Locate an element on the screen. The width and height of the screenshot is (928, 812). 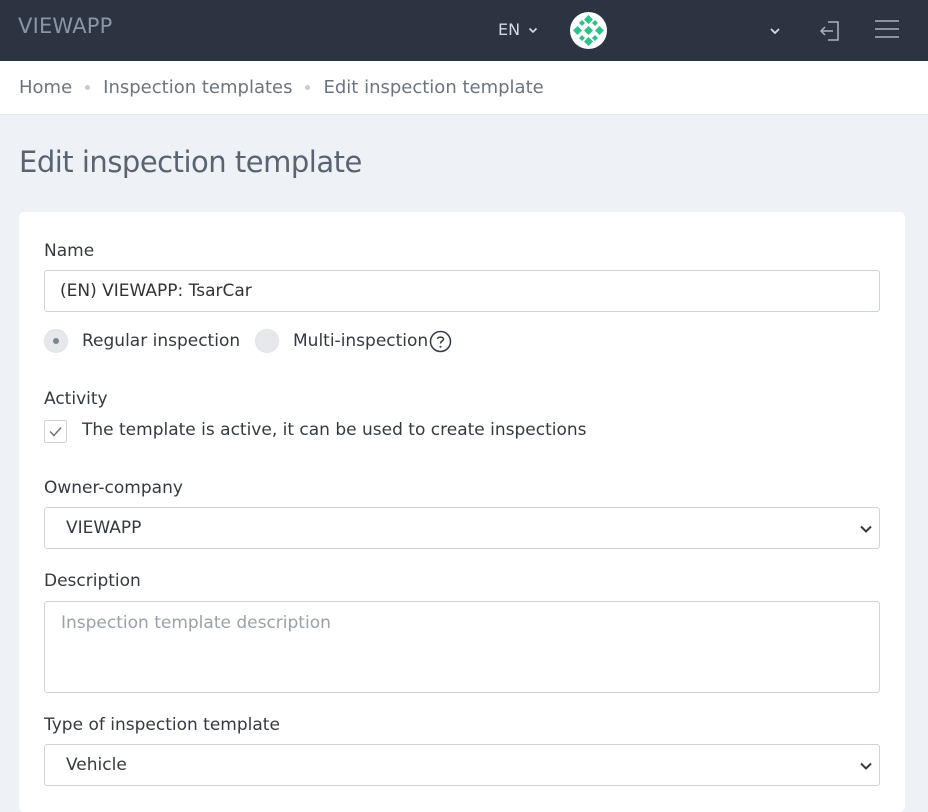
activity-label: Activity is located at coordinates (76, 399).